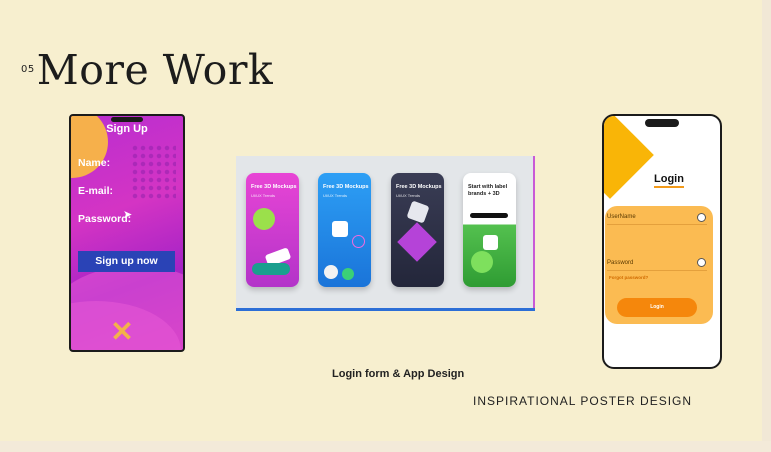 This screenshot has height=452, width=771. I want to click on dot-pattern, so click(153, 171).